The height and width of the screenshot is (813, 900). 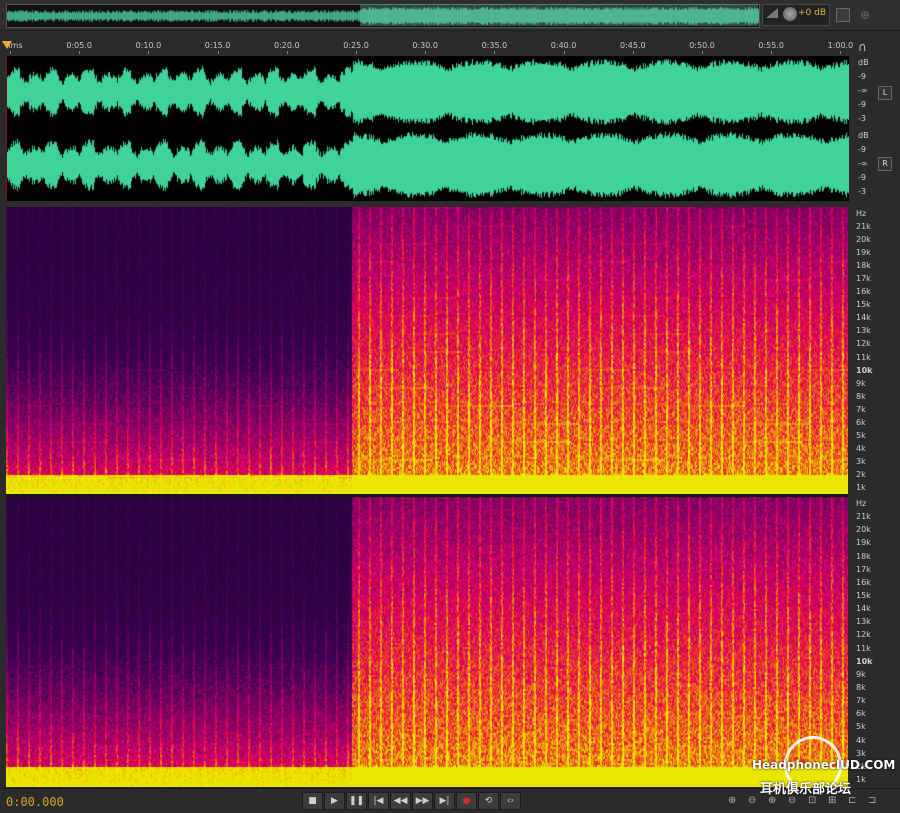 I want to click on right-channel-toggle: R, so click(x=885, y=164).